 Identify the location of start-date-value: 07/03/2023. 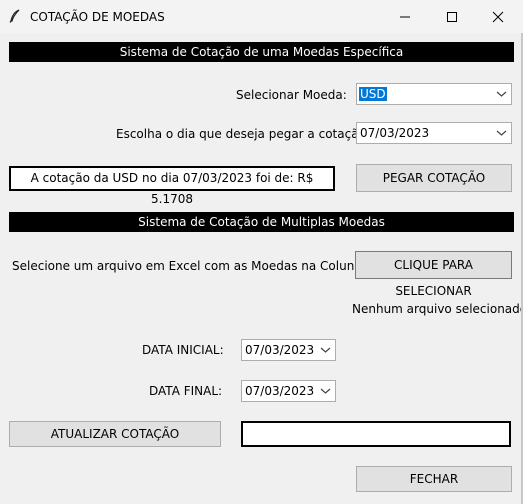
(280, 350).